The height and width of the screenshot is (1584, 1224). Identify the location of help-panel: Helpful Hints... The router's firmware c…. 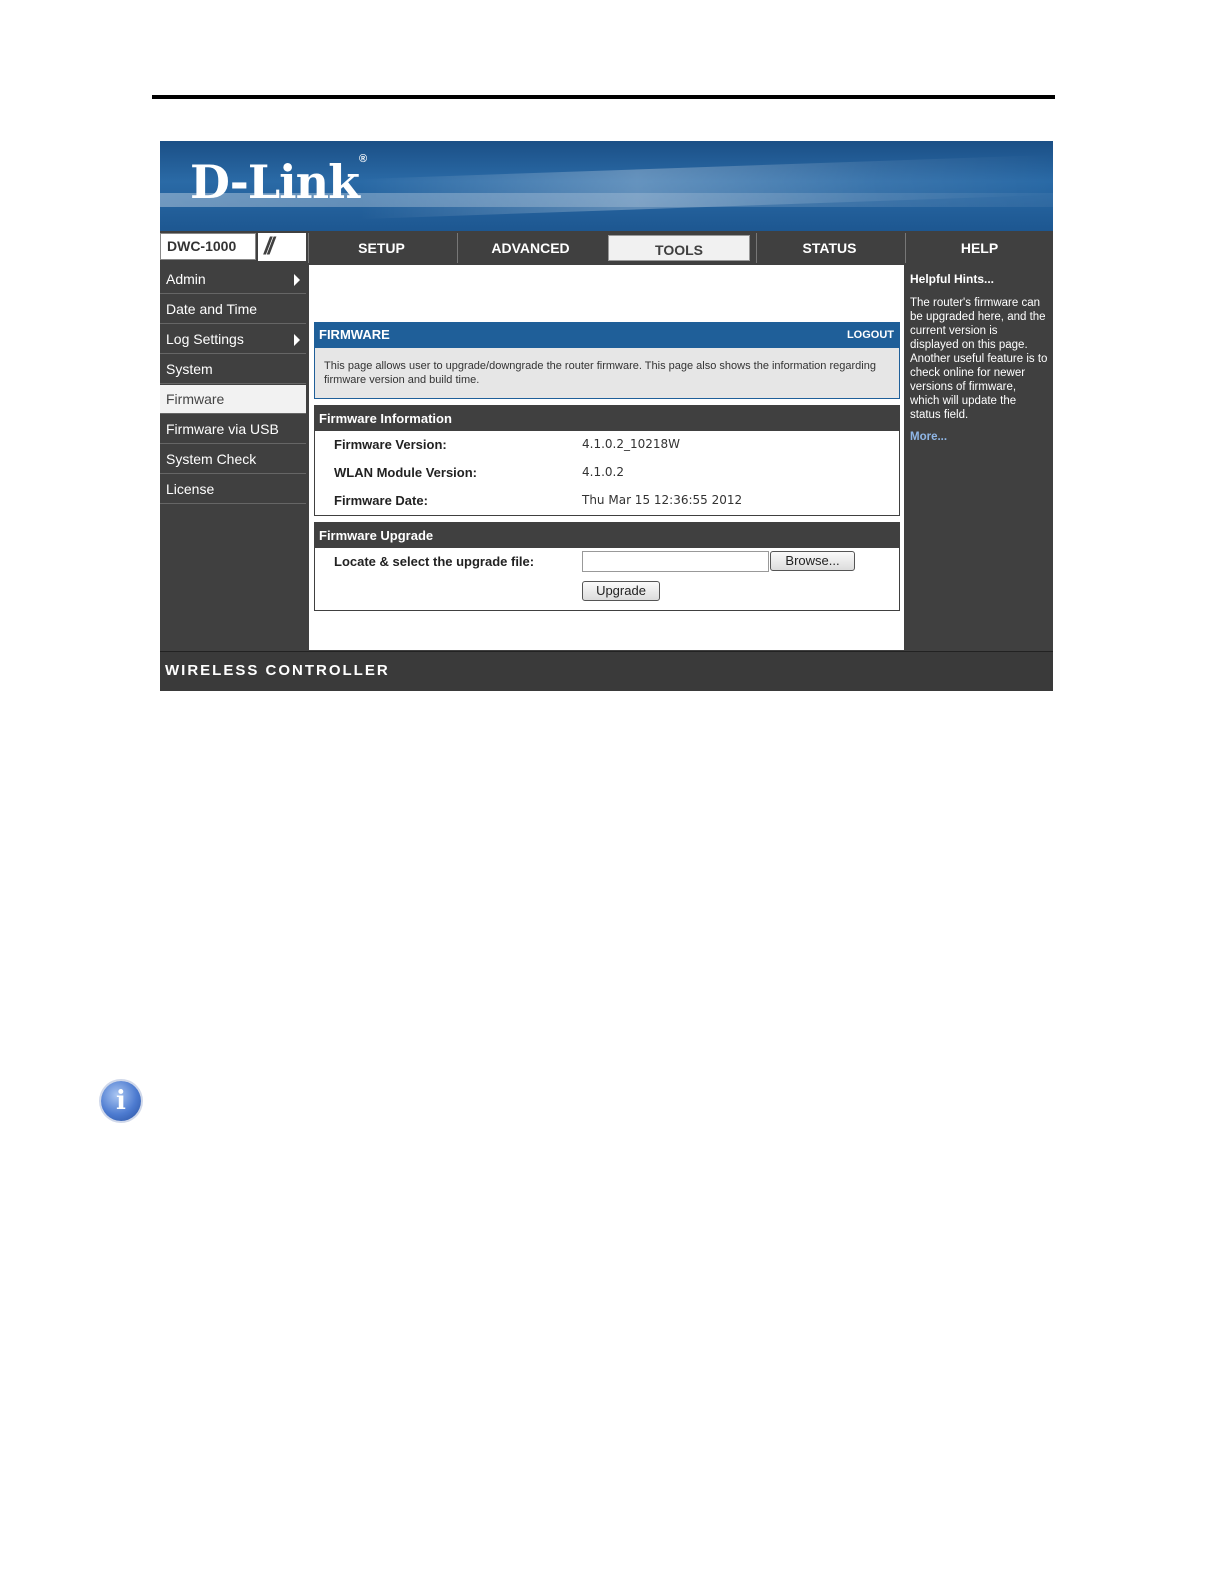
(979, 457).